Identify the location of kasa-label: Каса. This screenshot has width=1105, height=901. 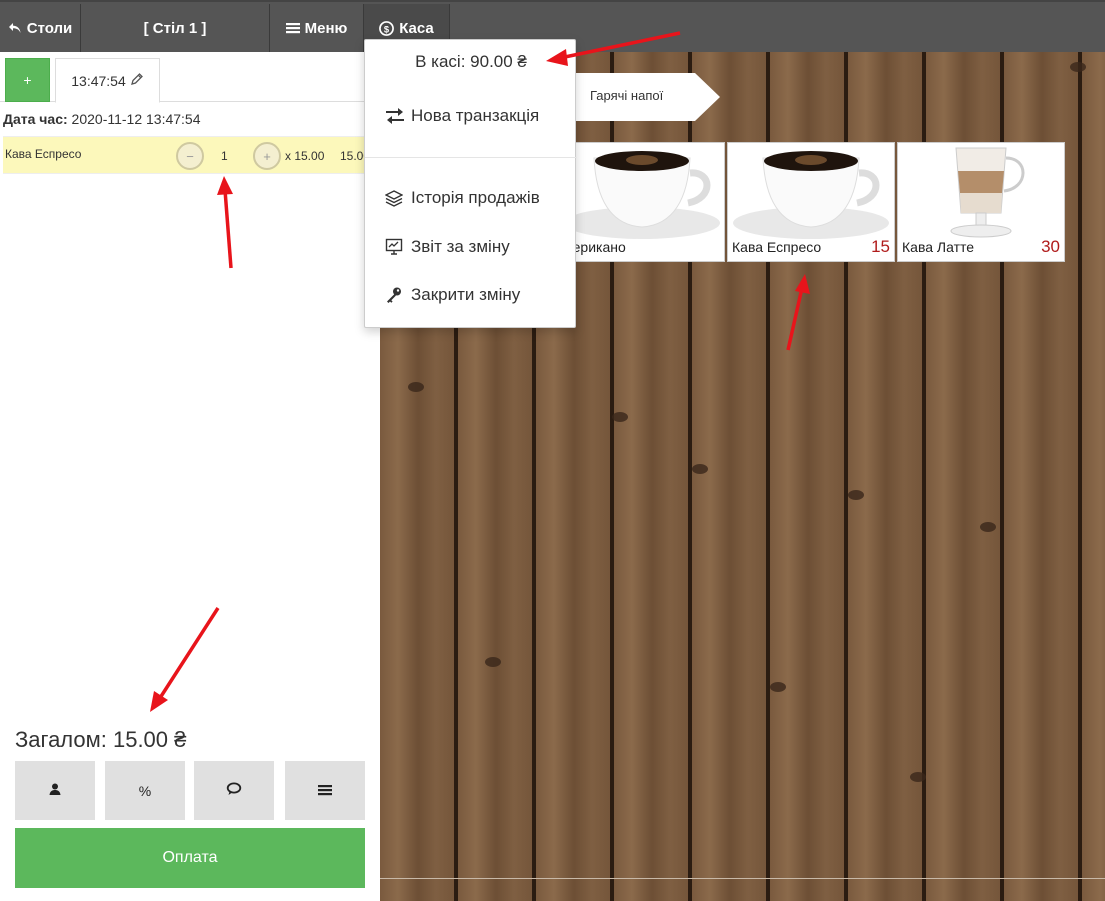
(416, 28).